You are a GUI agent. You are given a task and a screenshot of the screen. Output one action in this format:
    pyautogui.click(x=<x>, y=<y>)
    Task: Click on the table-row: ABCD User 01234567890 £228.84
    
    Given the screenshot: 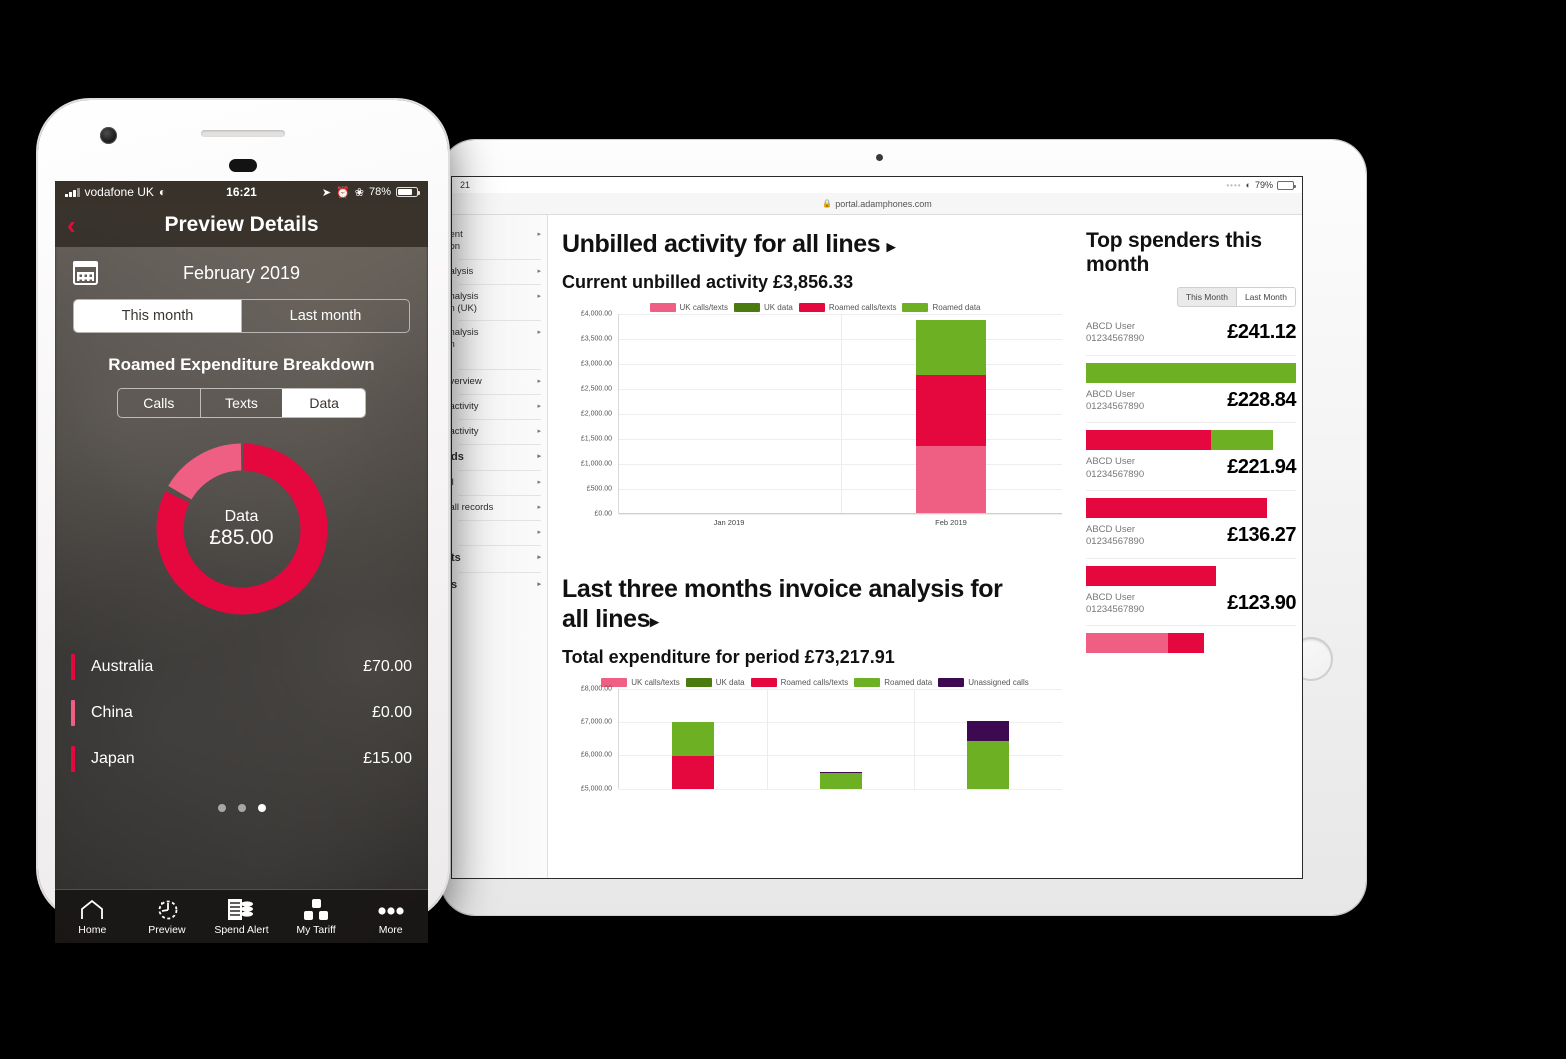 What is the action you would take?
    pyautogui.click(x=1191, y=417)
    